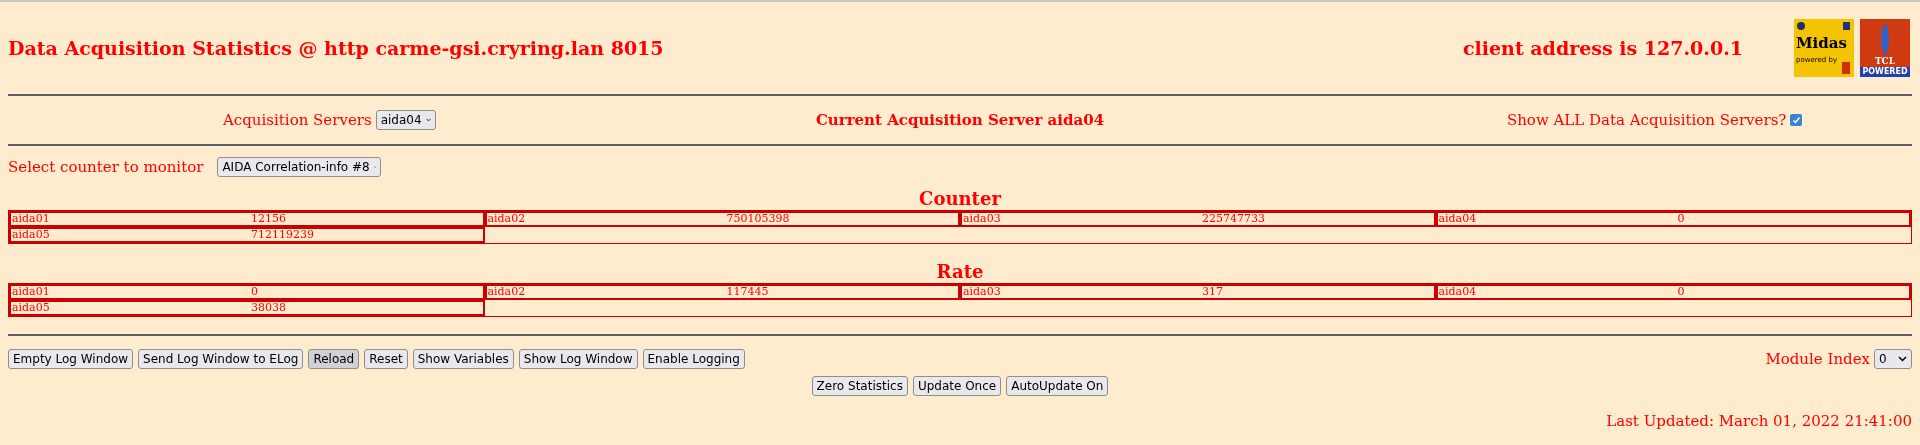 Image resolution: width=1920 pixels, height=445 pixels. Describe the element at coordinates (1057, 386) in the screenshot. I see `action-button: AutoUpdate On` at that location.